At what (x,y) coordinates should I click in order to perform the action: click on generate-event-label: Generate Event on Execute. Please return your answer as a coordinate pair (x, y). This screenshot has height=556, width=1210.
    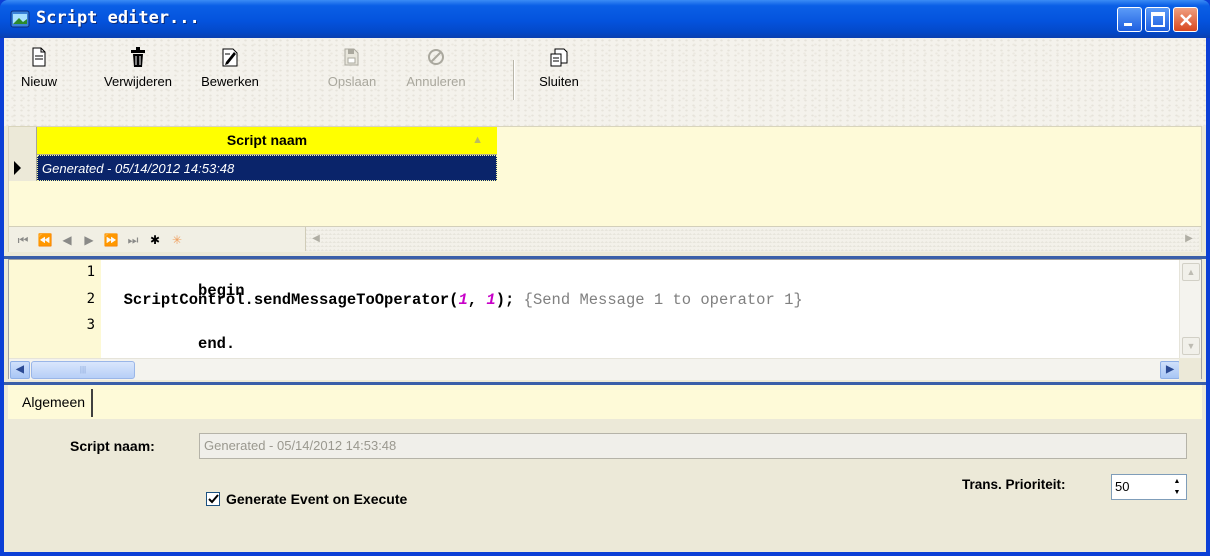
    Looking at the image, I should click on (316, 499).